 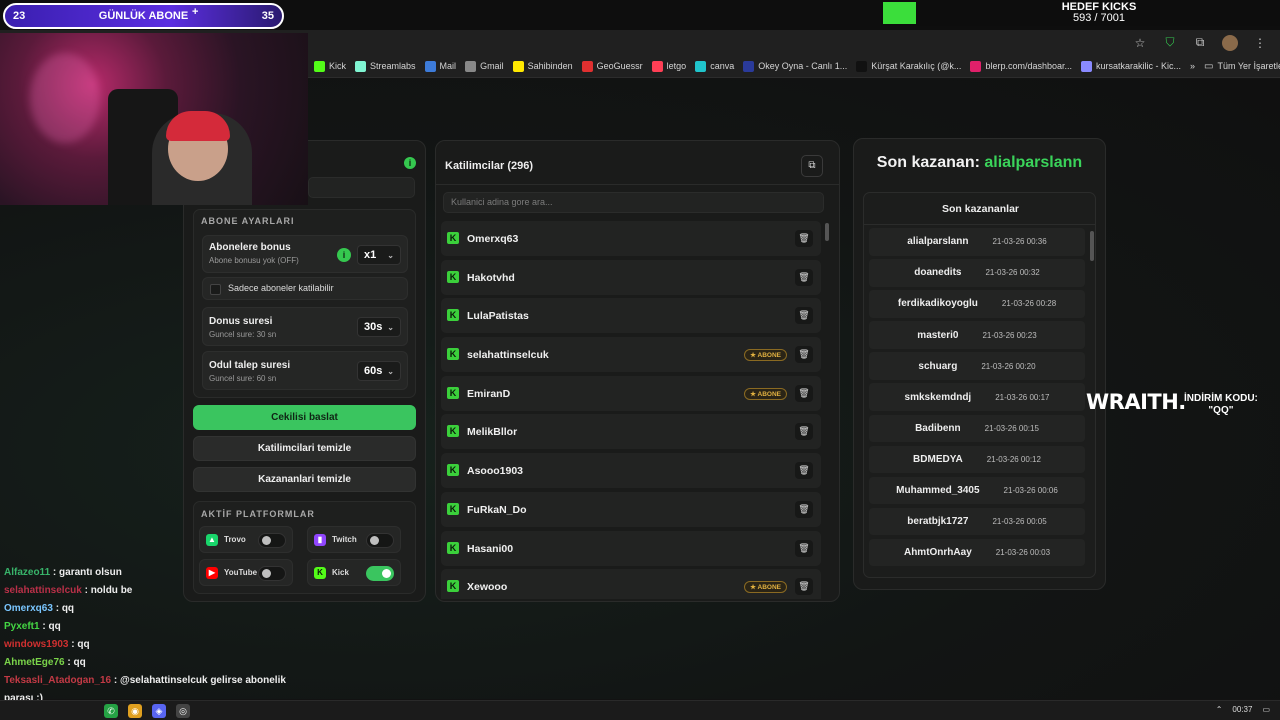 What do you see at coordinates (977, 366) in the screenshot?
I see `winner-row: schuarg 21-03-26 00:20` at bounding box center [977, 366].